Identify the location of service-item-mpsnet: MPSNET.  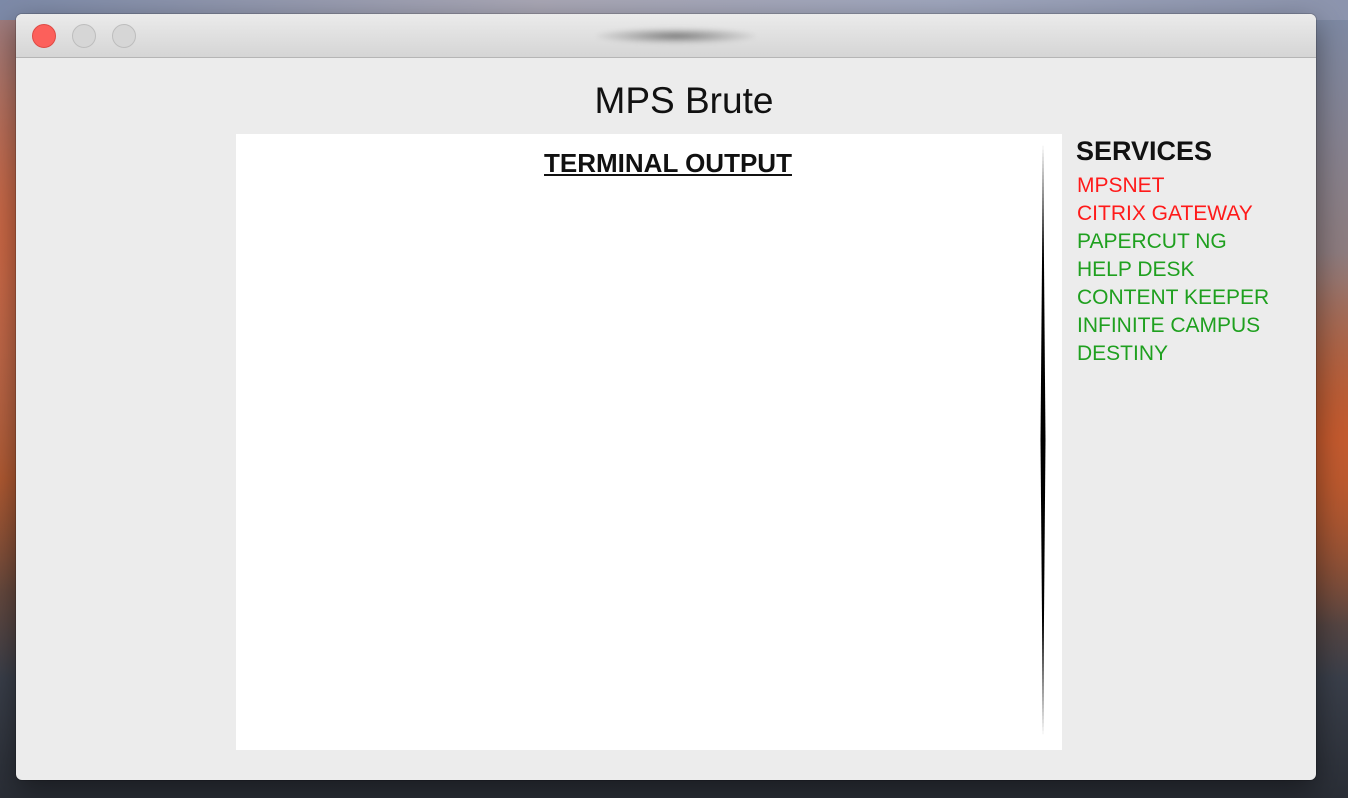
(1191, 186).